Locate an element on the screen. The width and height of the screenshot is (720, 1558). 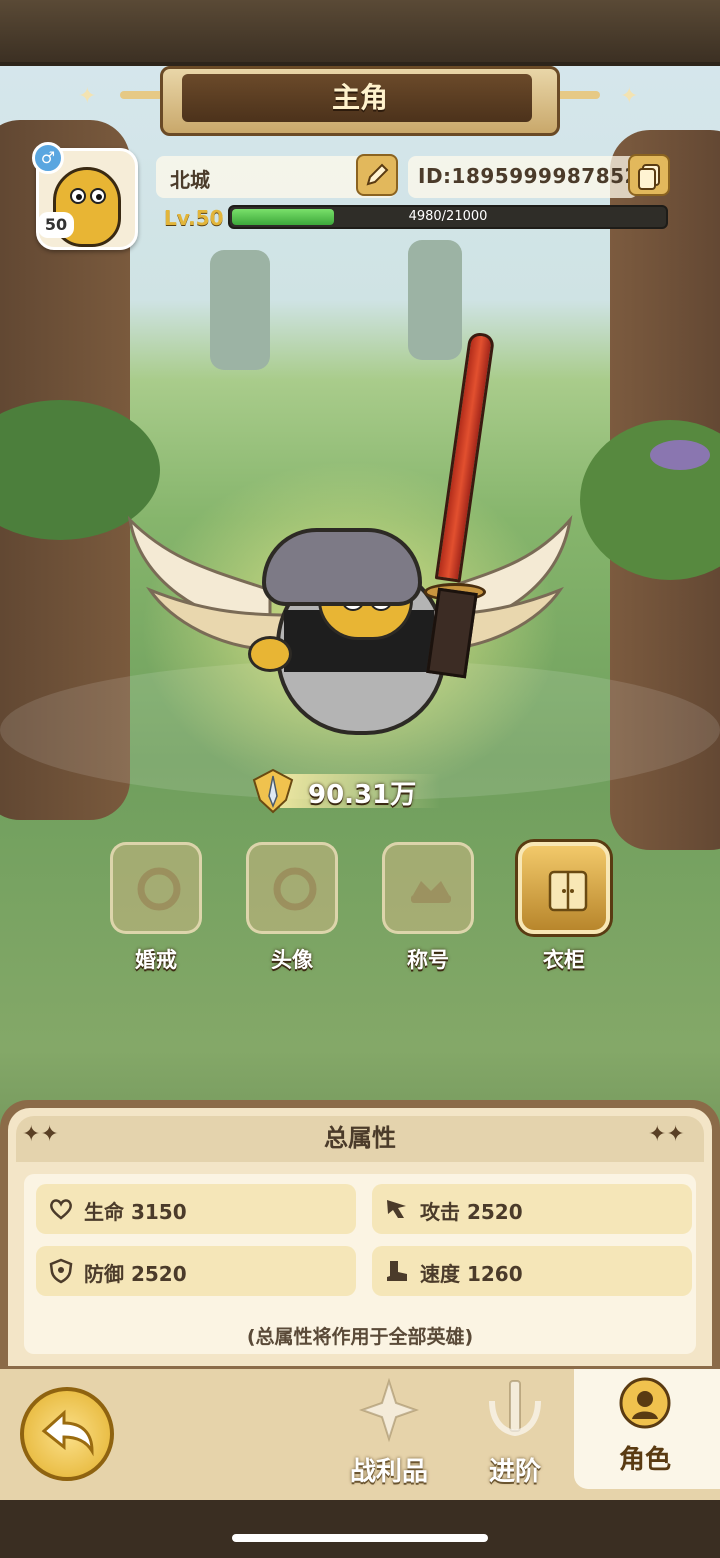
heart-icon is located at coordinates (61, 1209).